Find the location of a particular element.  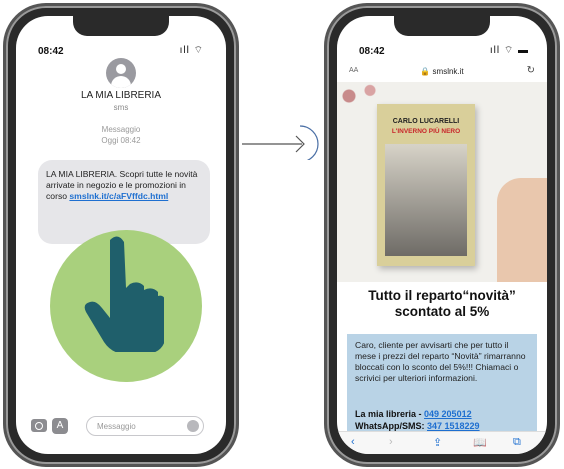

send-button is located at coordinates (193, 426).